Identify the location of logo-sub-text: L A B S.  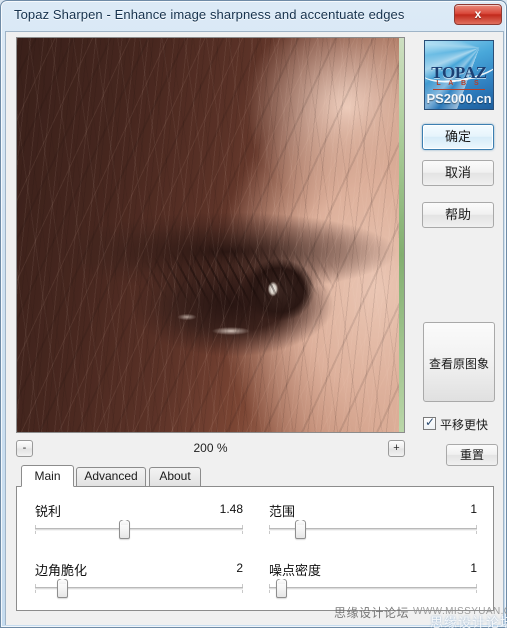
(459, 83).